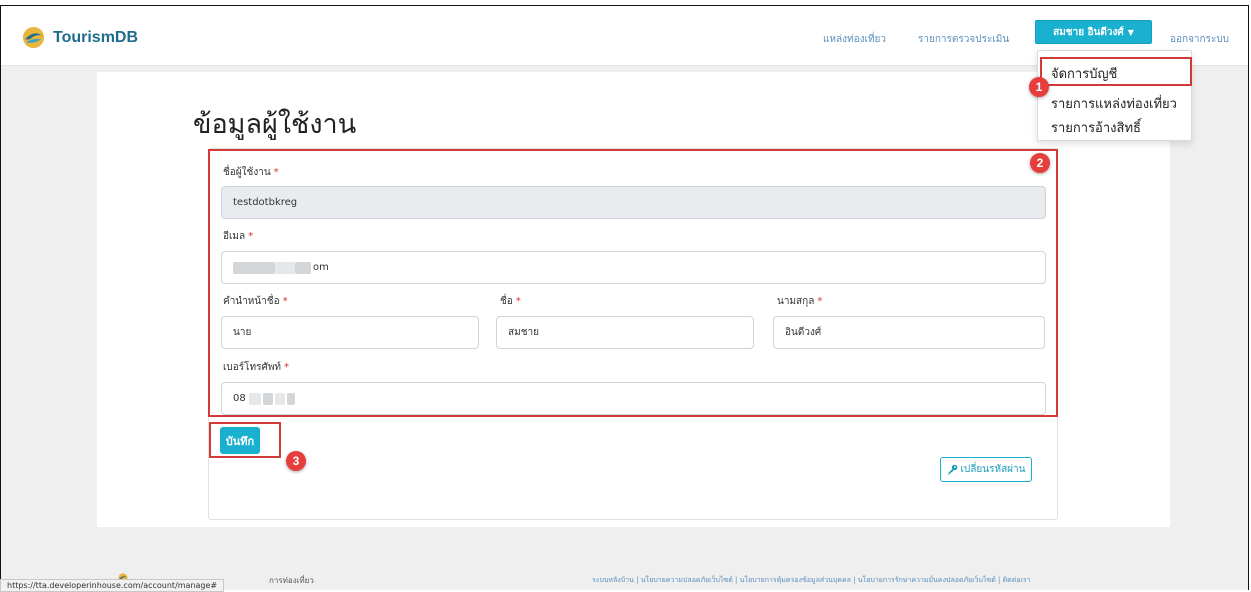 The width and height of the screenshot is (1251, 592). What do you see at coordinates (33, 37) in the screenshot?
I see `brand-logo-icon` at bounding box center [33, 37].